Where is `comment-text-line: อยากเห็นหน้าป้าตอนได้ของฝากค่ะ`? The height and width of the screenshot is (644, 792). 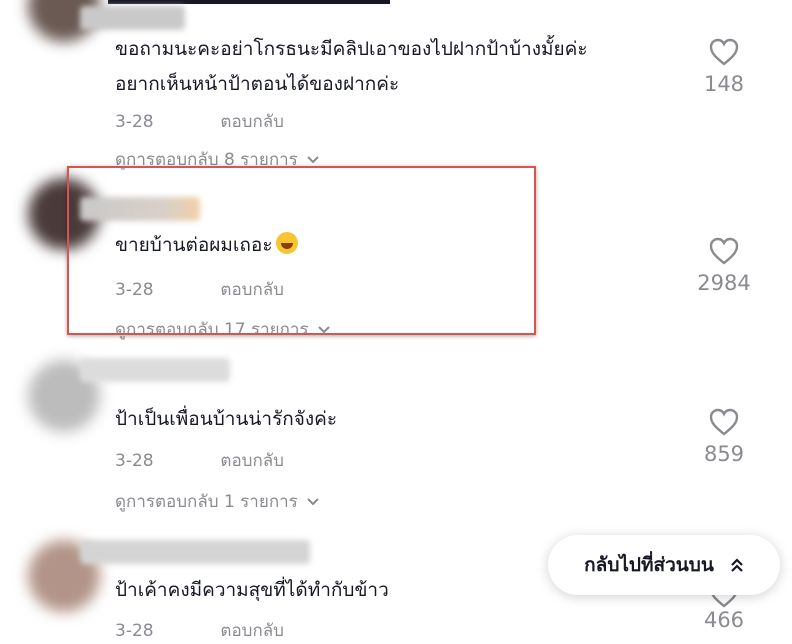 comment-text-line: อยากเห็นหน้าป้าตอนได้ของฝากค่ะ is located at coordinates (257, 84).